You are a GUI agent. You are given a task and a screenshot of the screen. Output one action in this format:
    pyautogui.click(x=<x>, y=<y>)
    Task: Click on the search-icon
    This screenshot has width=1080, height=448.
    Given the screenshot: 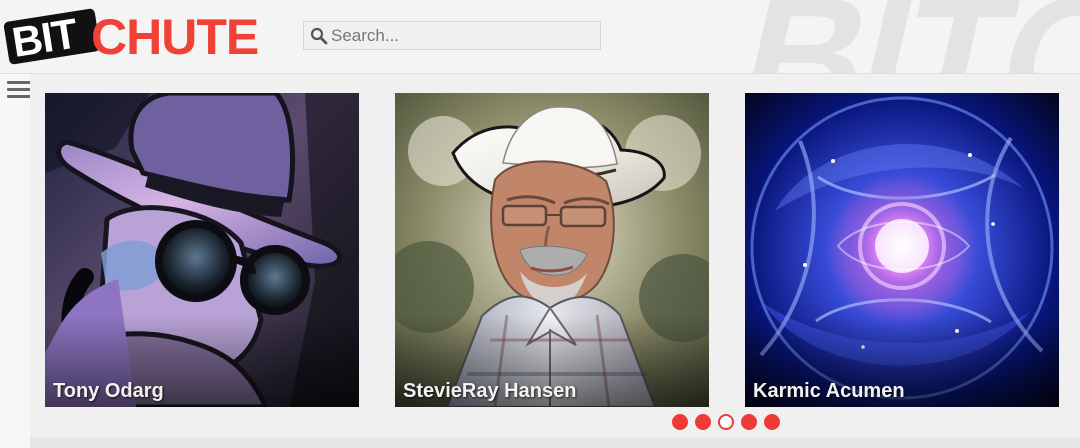 What is the action you would take?
    pyautogui.click(x=319, y=36)
    